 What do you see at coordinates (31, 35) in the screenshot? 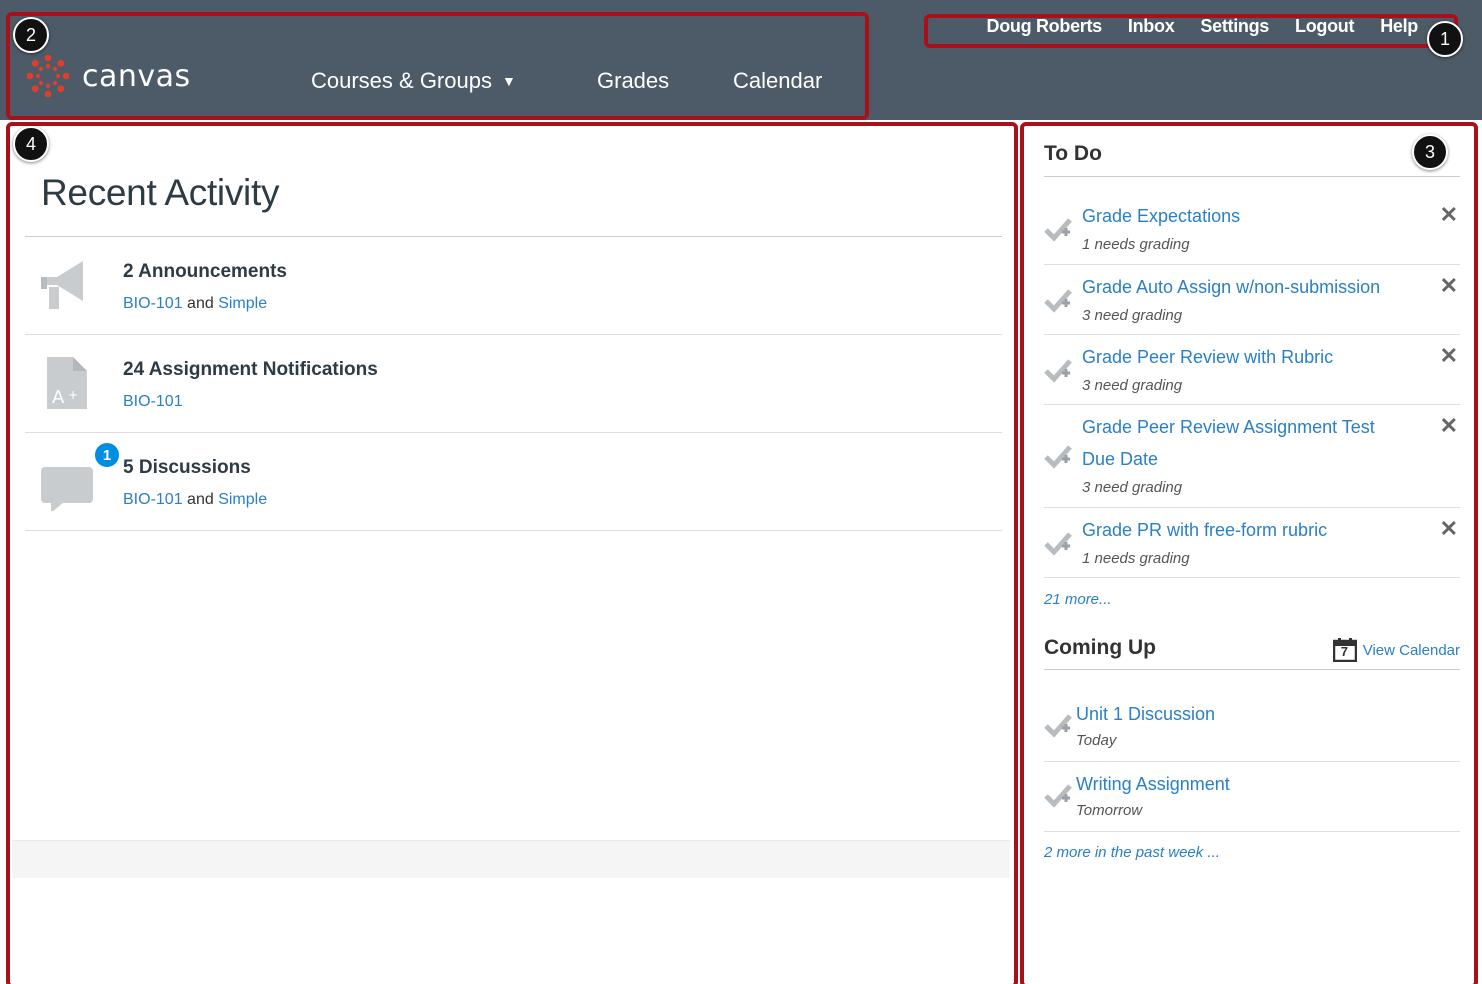
I see `marker-2: 2` at bounding box center [31, 35].